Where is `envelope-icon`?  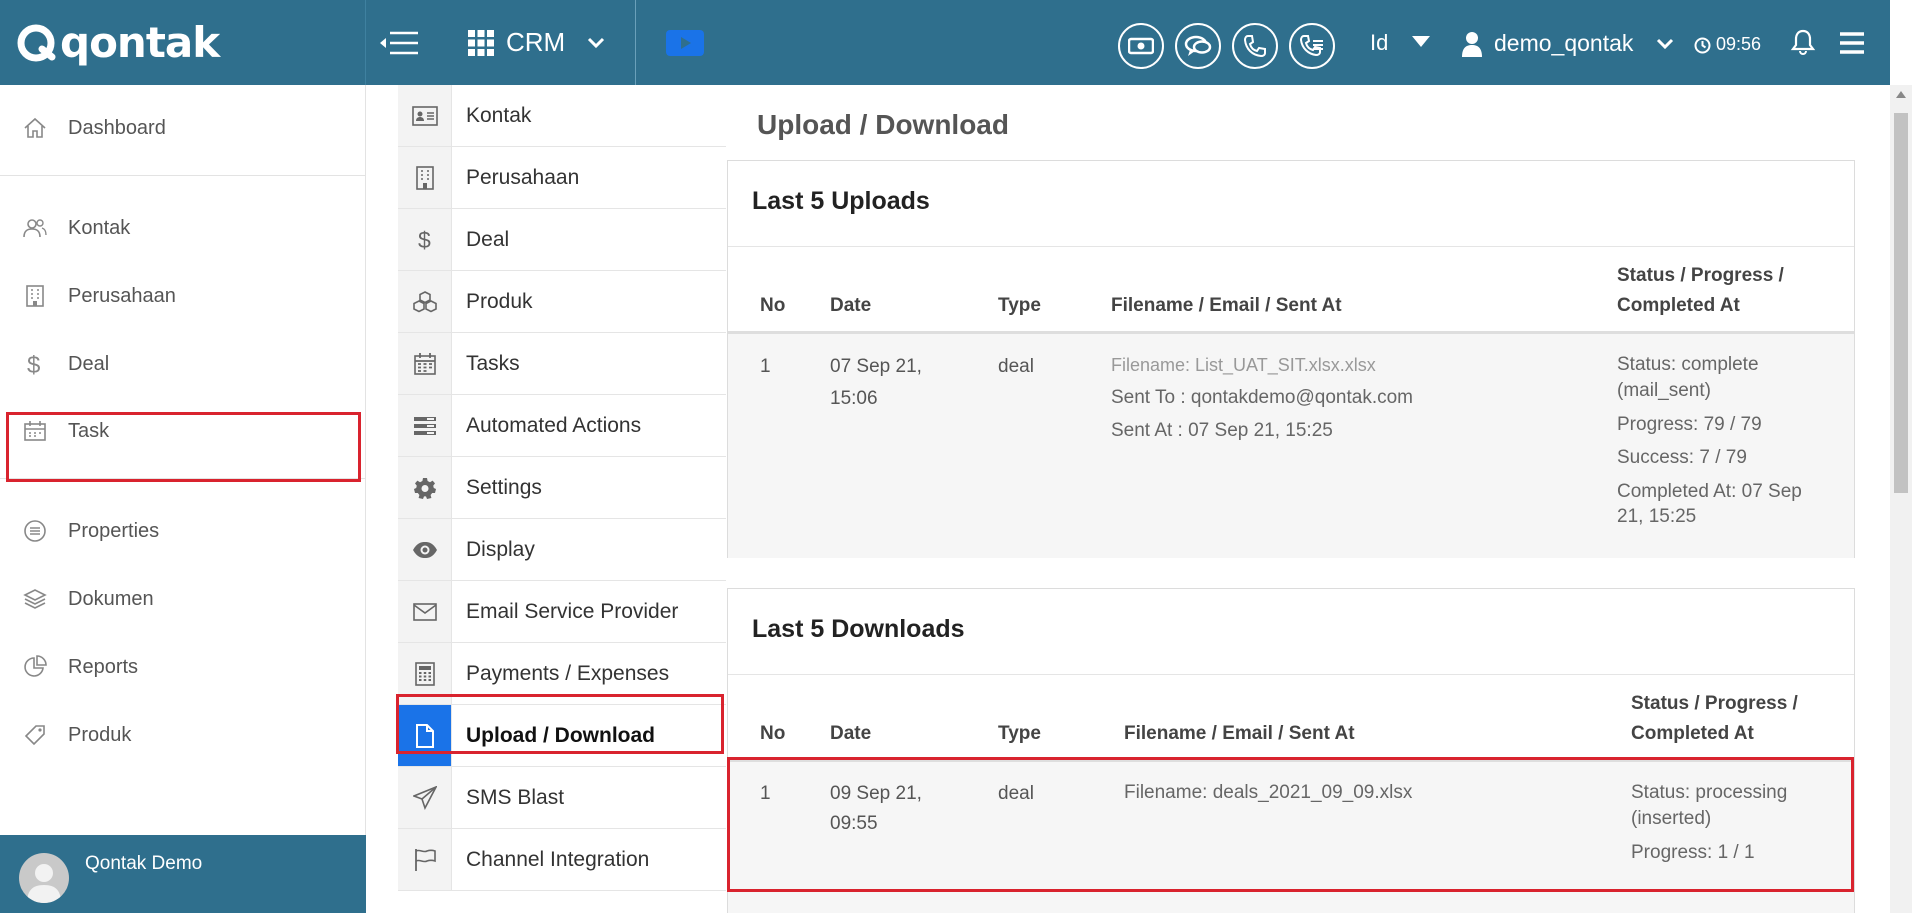
envelope-icon is located at coordinates (425, 611).